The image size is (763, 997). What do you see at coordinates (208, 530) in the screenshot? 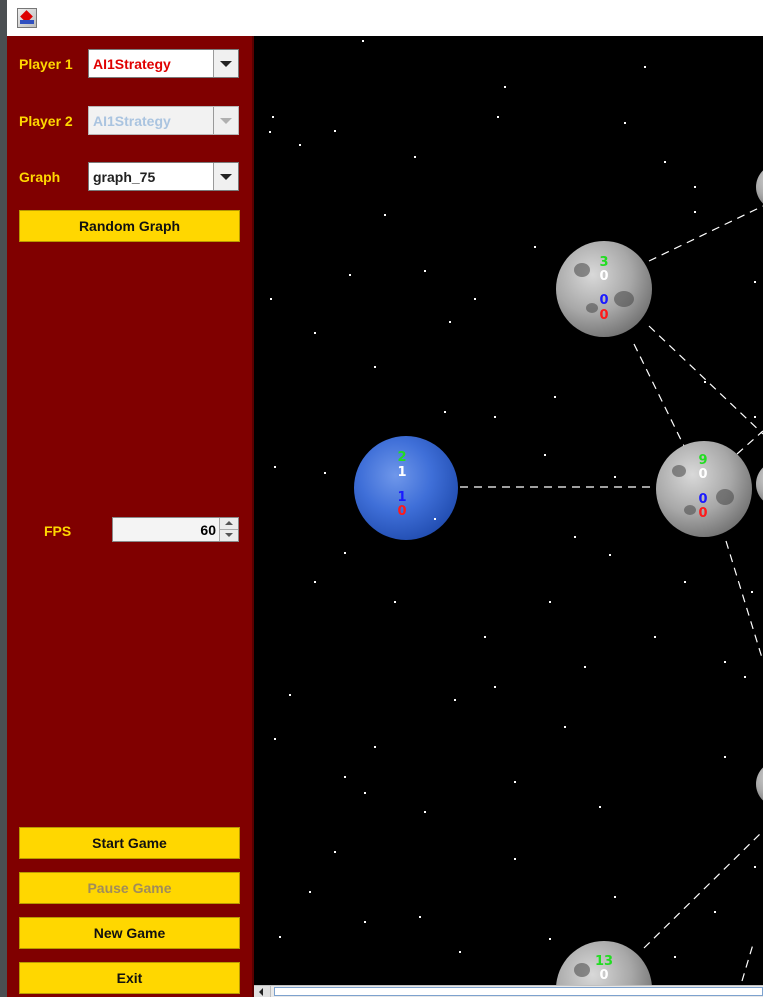
I see `fps-value: 60` at bounding box center [208, 530].